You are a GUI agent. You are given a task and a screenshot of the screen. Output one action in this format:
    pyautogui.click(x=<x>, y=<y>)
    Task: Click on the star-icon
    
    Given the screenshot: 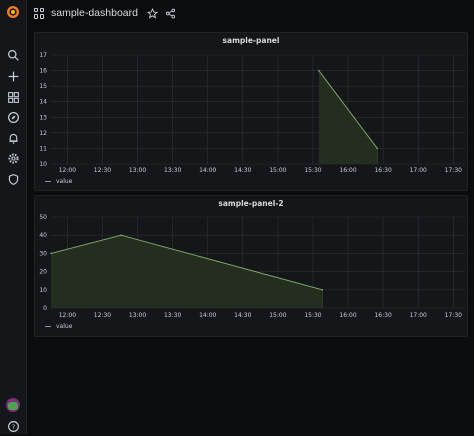 What is the action you would take?
    pyautogui.click(x=153, y=13)
    